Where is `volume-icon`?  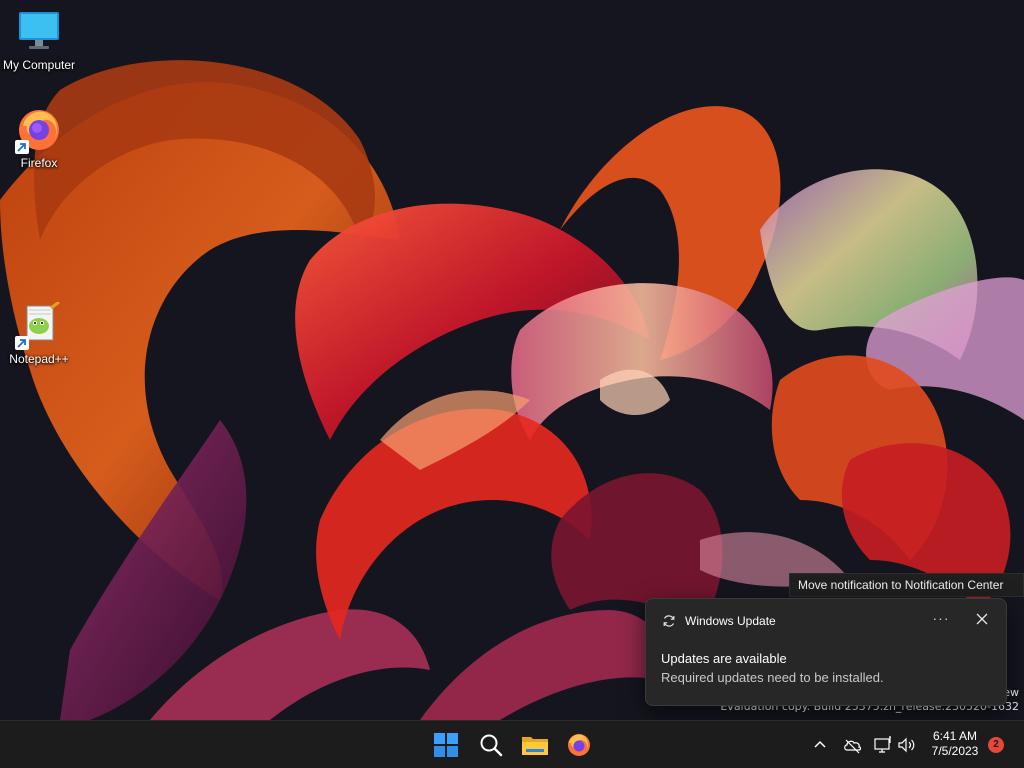
volume-icon is located at coordinates (906, 745).